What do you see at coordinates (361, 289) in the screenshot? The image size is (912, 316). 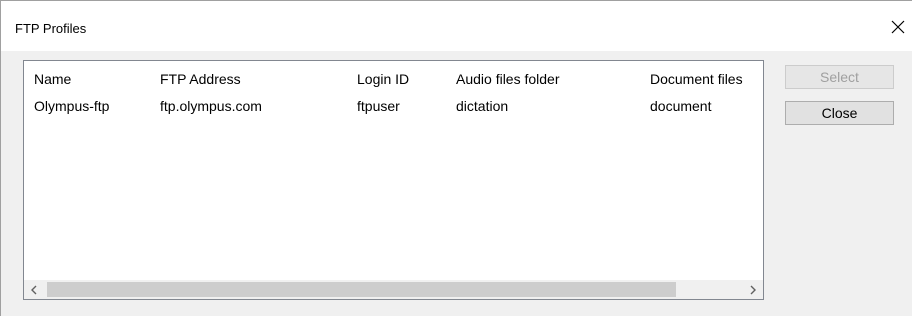 I see `scrollbar-thumb` at bounding box center [361, 289].